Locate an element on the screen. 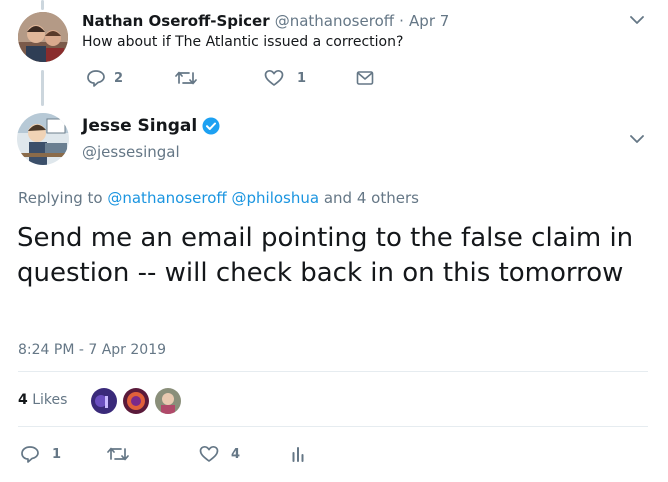  main-tweet-timestamp: 8:24 PM - 7 Apr 2019 is located at coordinates (92, 350).